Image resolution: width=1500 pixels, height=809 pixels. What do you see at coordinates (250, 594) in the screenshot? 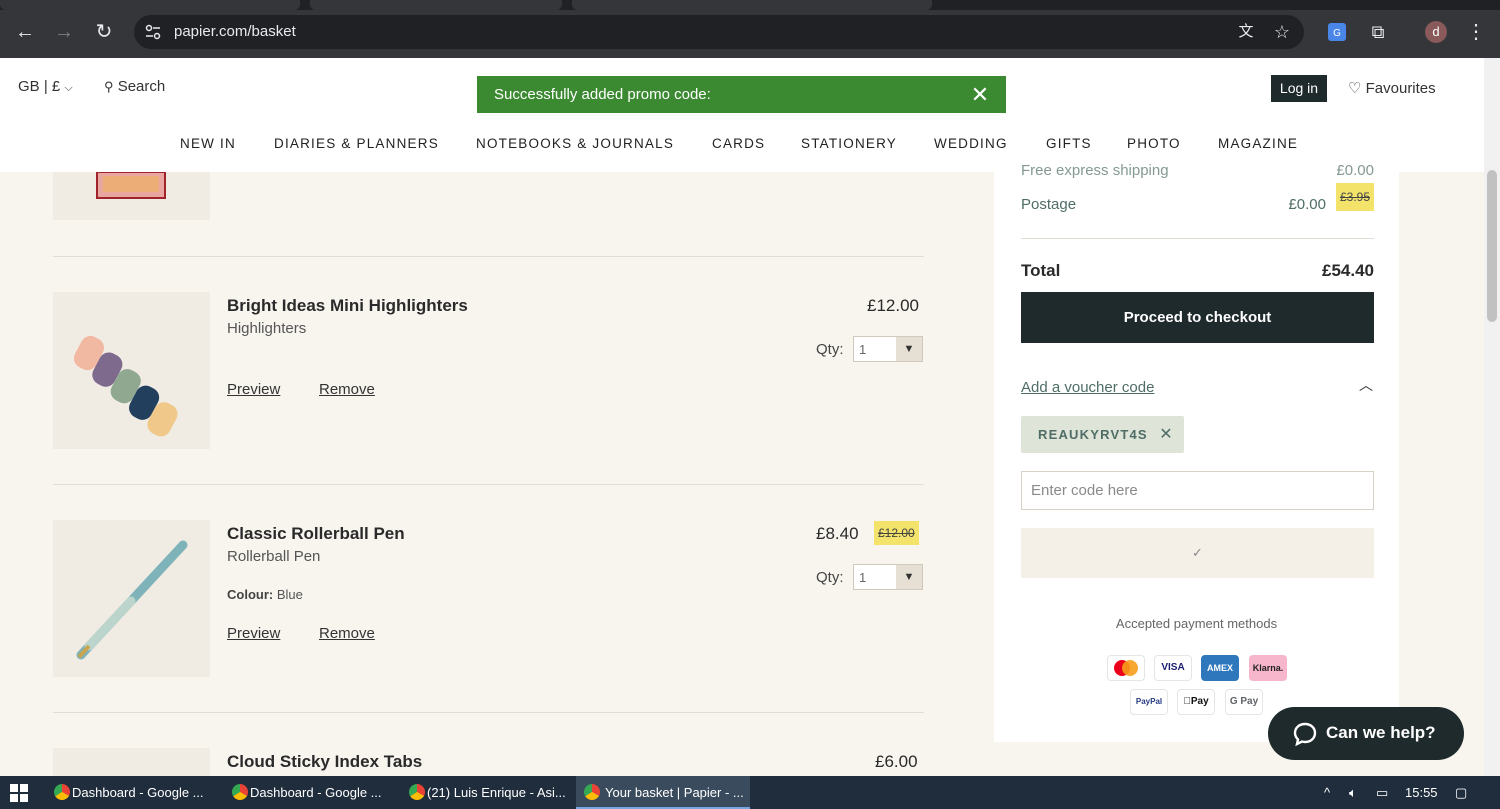
I see `colour-label: Colour:` at bounding box center [250, 594].